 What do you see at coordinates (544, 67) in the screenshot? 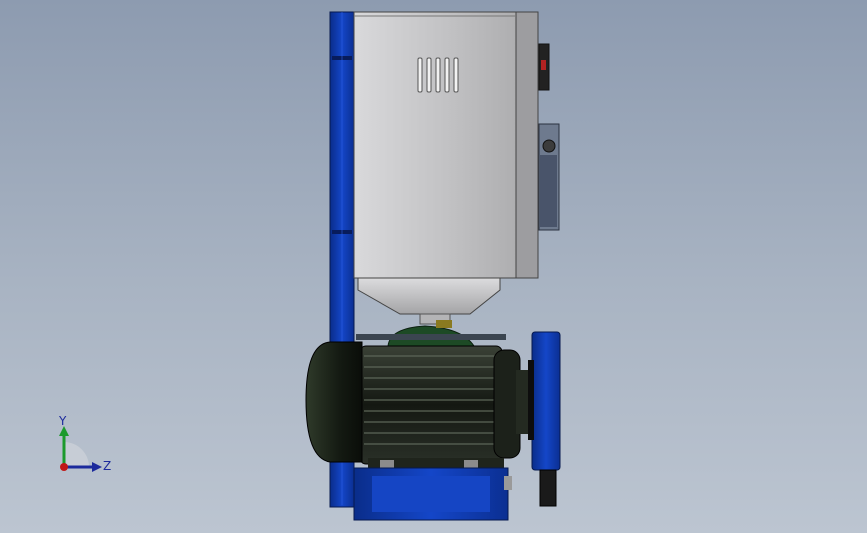
I see `side-switch-box` at bounding box center [544, 67].